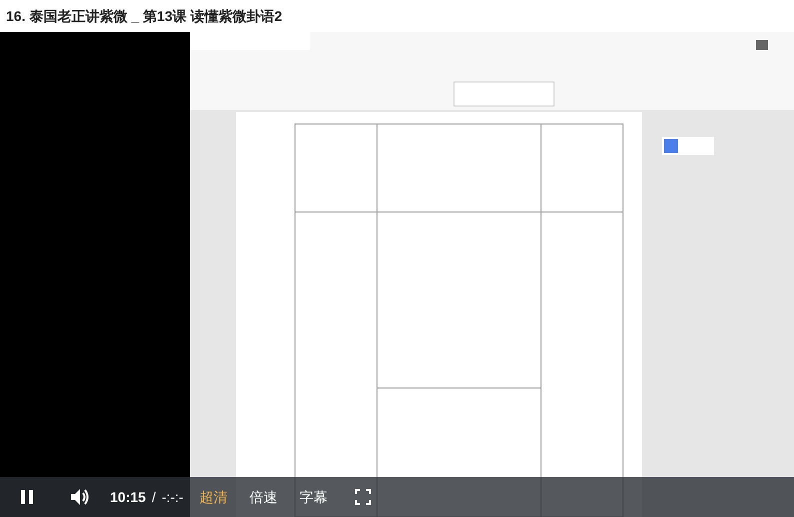 Image resolution: width=794 pixels, height=517 pixels. What do you see at coordinates (128, 497) in the screenshot?
I see `current-time: 10:15` at bounding box center [128, 497].